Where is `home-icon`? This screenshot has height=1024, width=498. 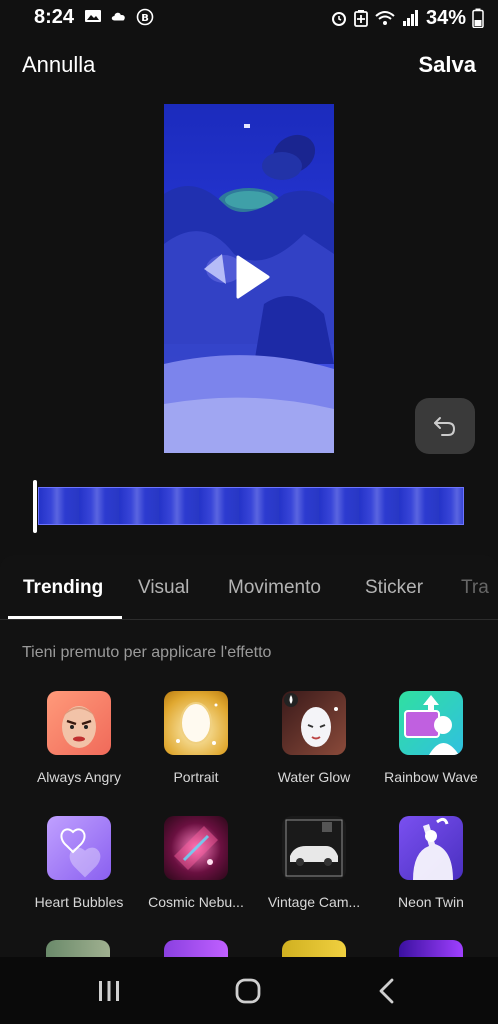 home-icon is located at coordinates (248, 991).